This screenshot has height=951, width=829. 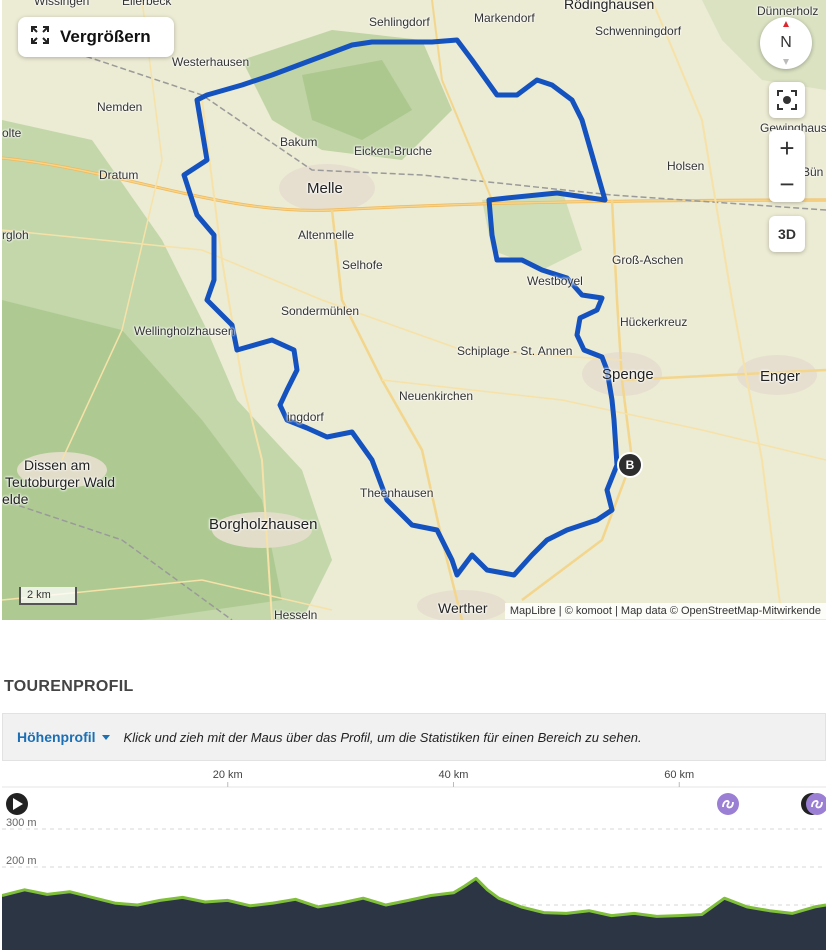 I want to click on y-tick-label: 200 m, so click(x=21, y=861).